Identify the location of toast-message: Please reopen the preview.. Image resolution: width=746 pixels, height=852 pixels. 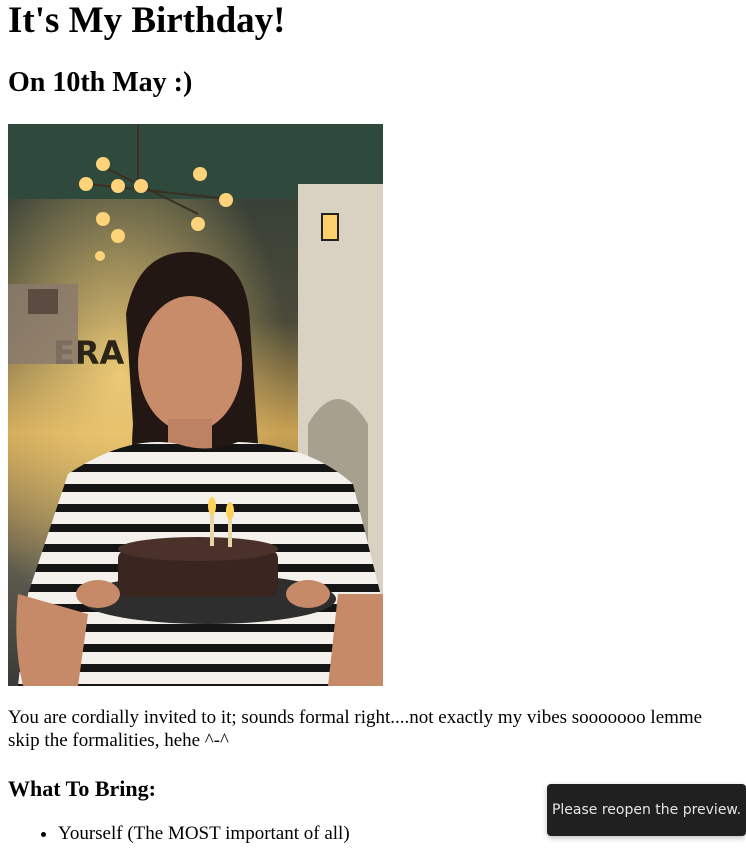
(646, 810).